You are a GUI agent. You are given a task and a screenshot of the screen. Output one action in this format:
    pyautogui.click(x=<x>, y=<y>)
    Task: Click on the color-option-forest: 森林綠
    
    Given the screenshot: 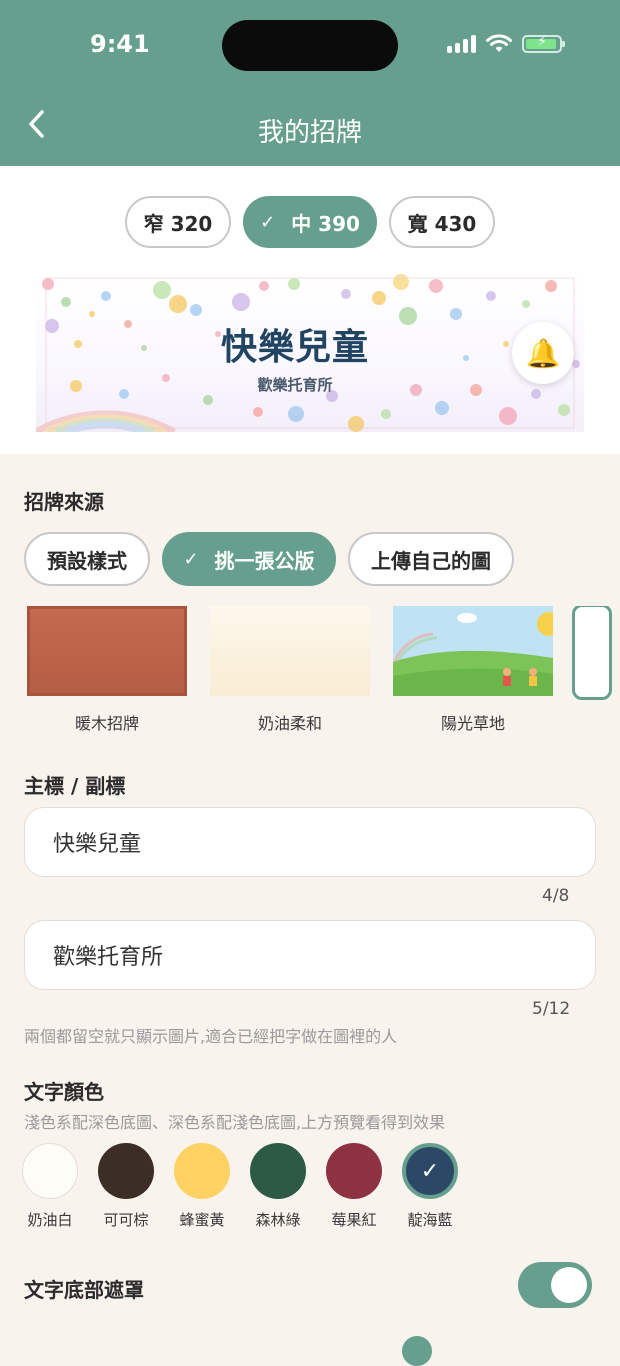 What is the action you would take?
    pyautogui.click(x=278, y=1186)
    